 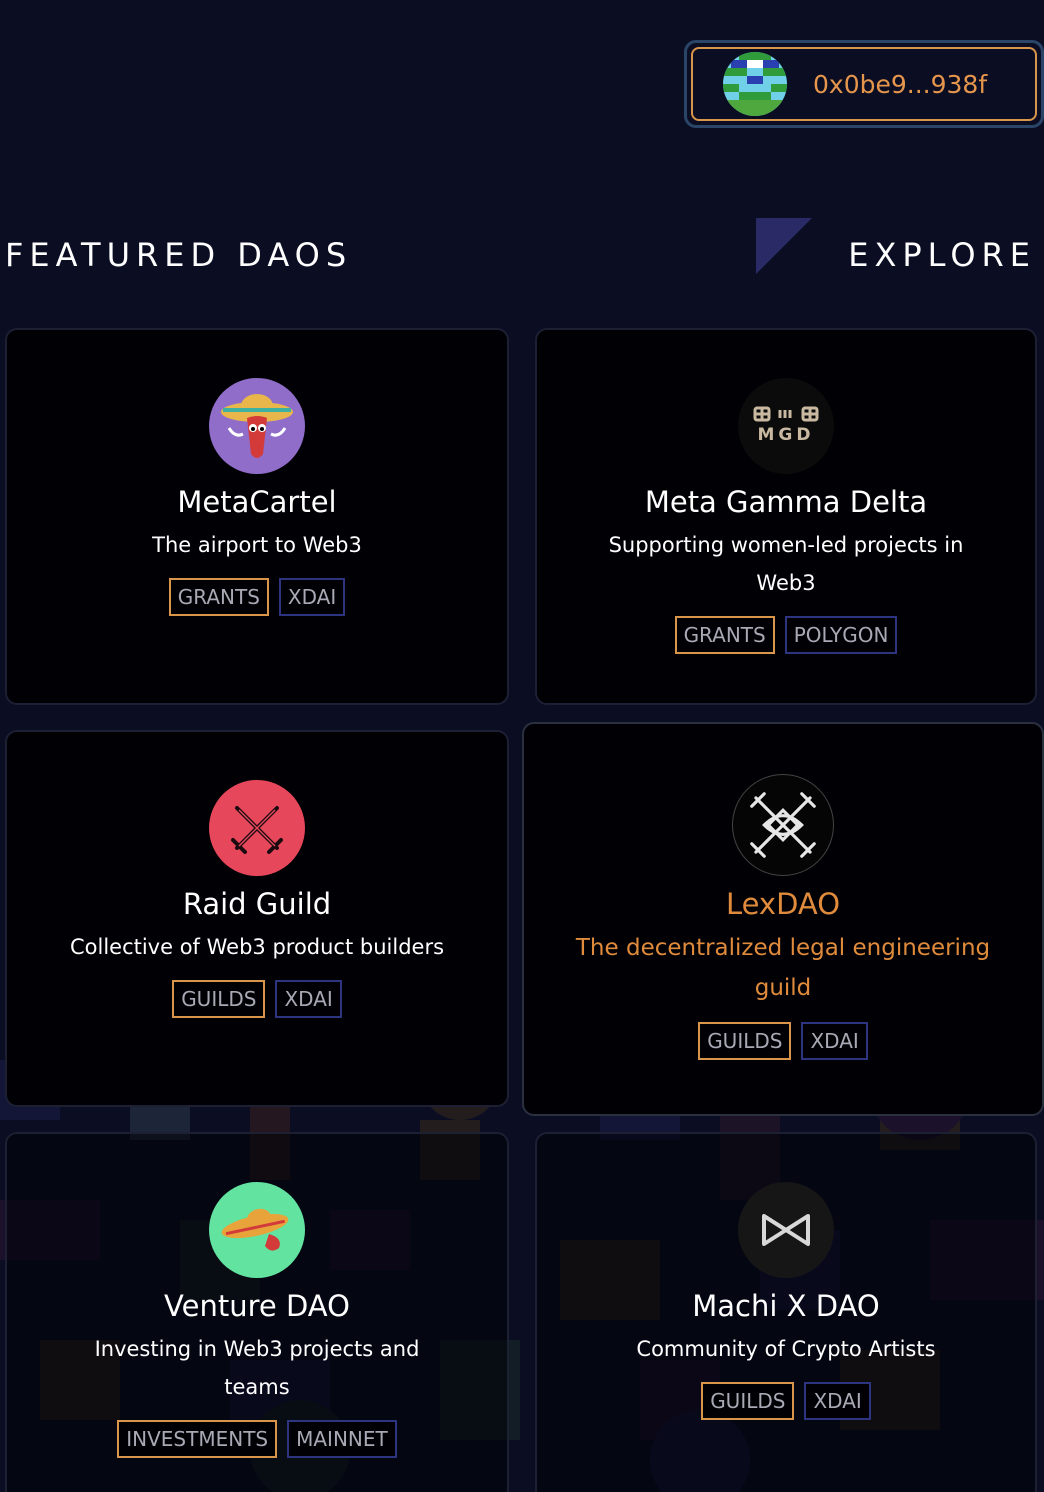 What do you see at coordinates (786, 1230) in the screenshot?
I see `machi-x-icon` at bounding box center [786, 1230].